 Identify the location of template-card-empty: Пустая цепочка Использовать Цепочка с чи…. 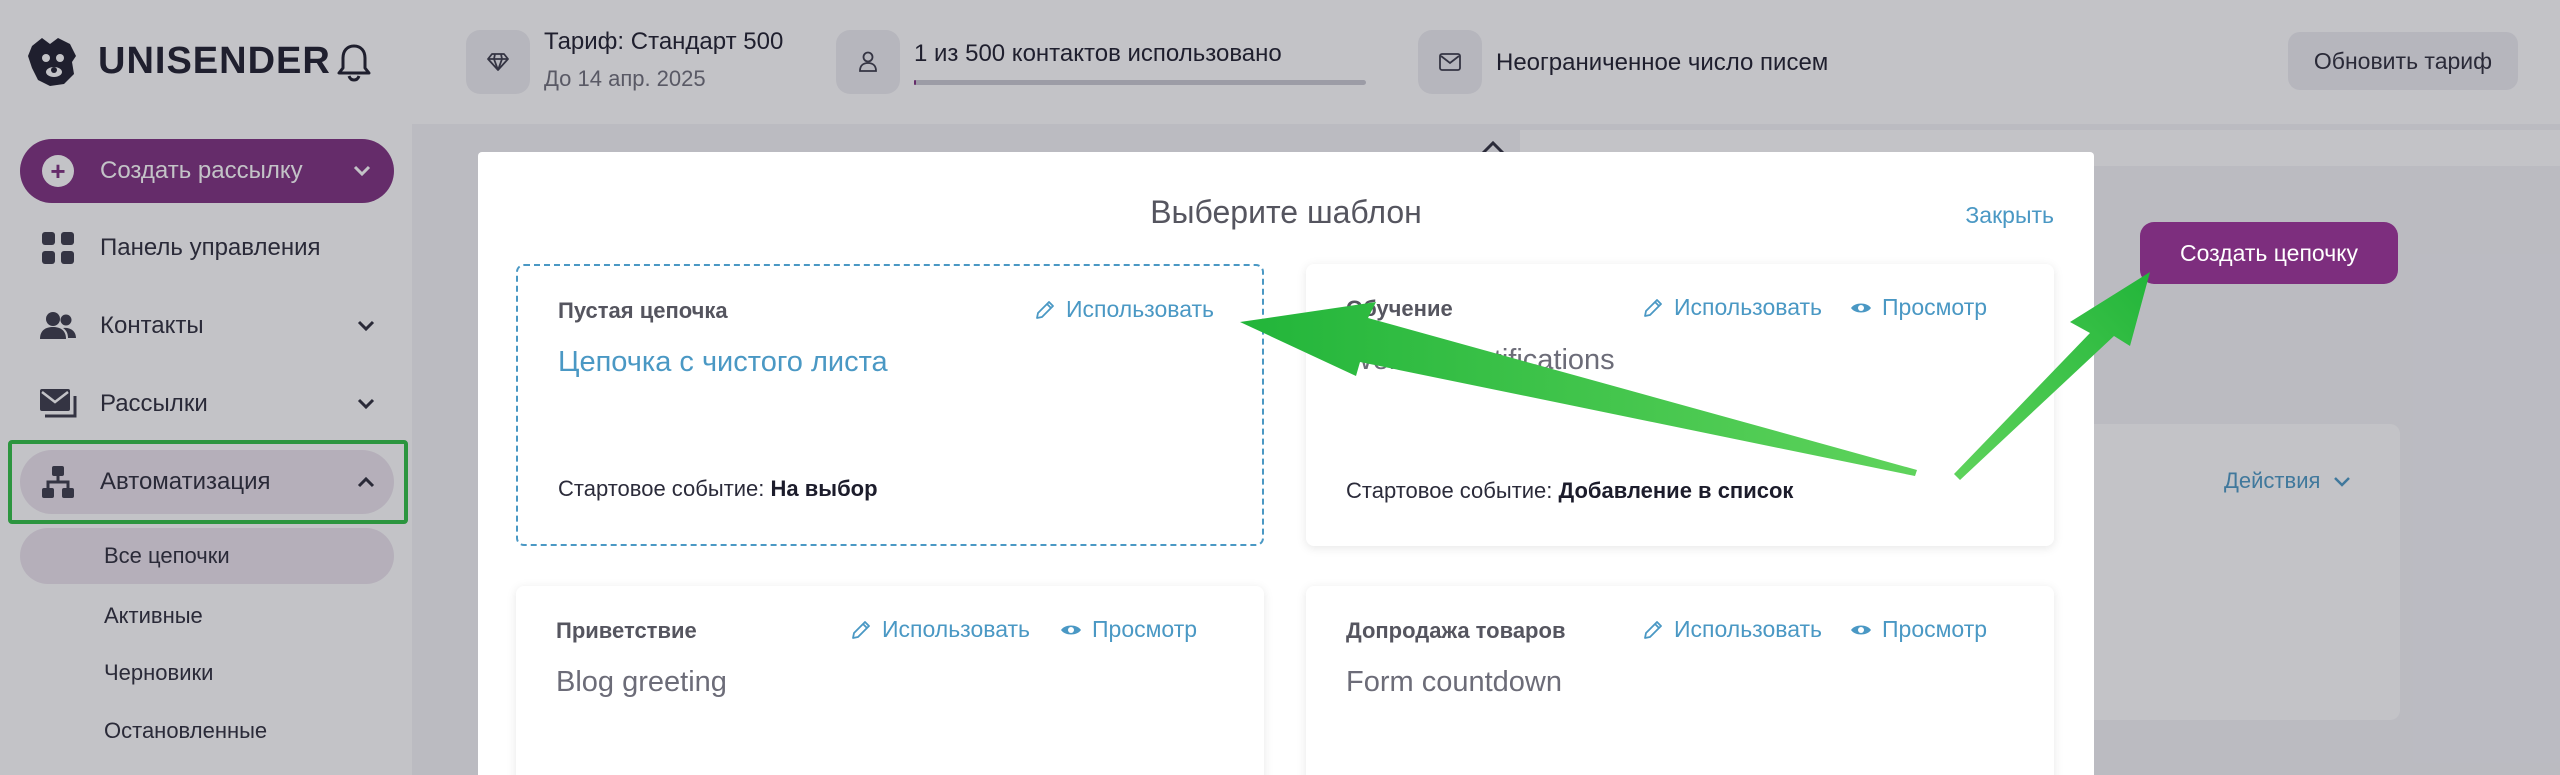
(890, 405).